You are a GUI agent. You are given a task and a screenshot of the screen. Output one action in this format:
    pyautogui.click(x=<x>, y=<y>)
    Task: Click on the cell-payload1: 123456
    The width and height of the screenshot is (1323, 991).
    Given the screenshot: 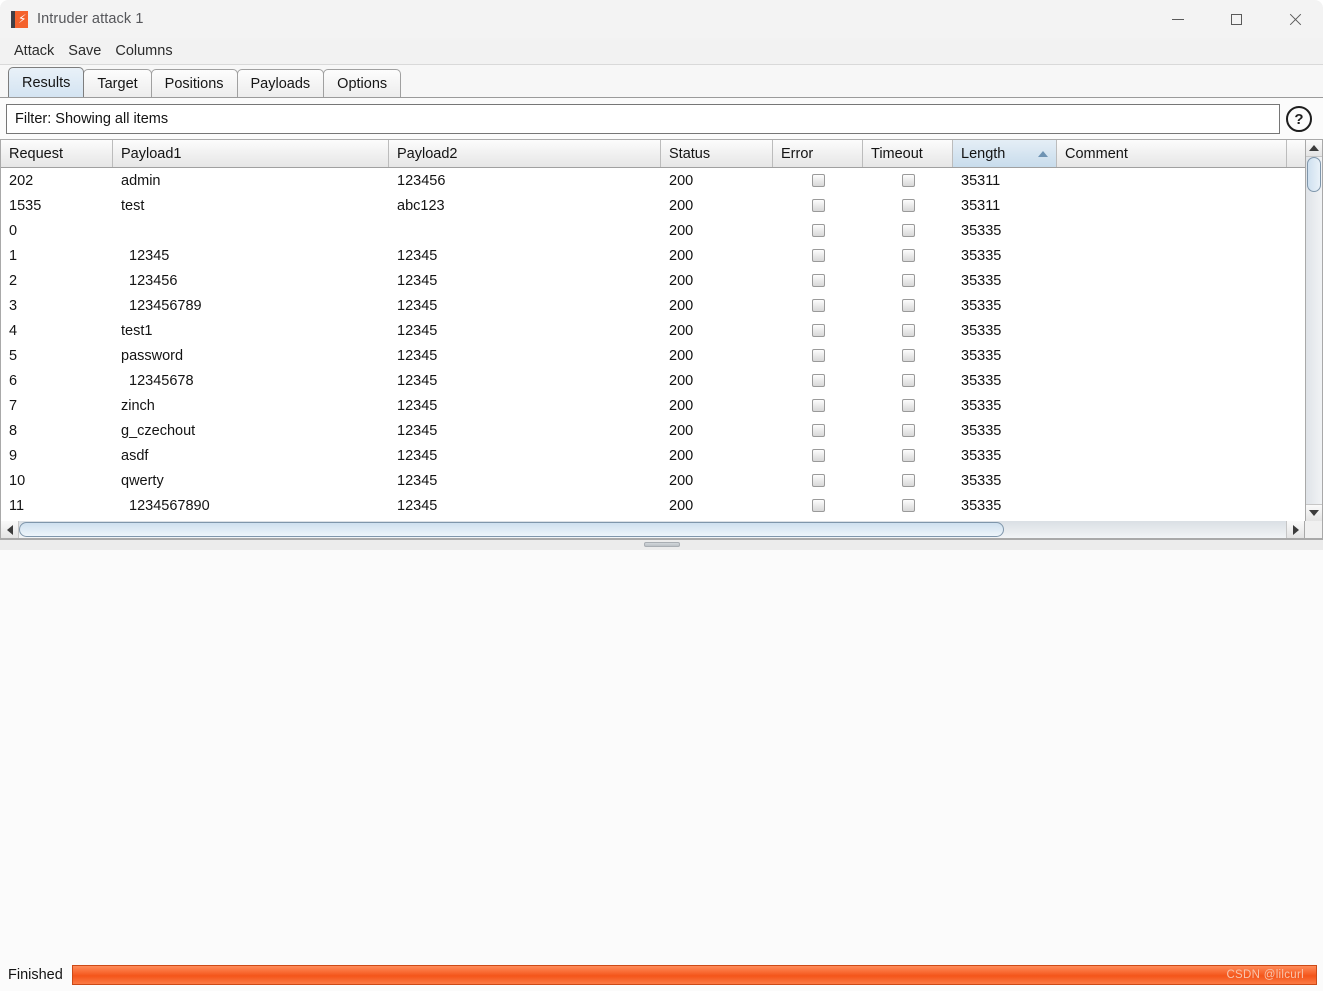 What is the action you would take?
    pyautogui.click(x=153, y=280)
    